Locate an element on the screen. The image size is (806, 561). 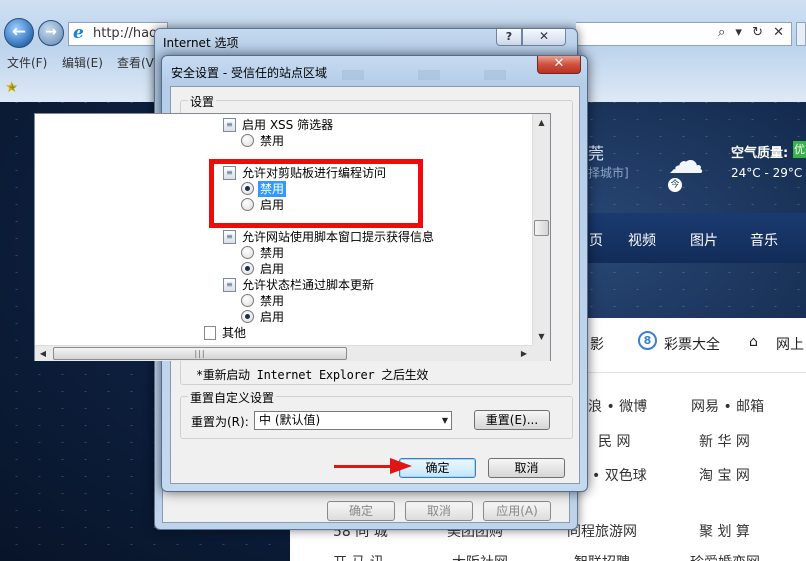
highlight-box is located at coordinates (316, 193).